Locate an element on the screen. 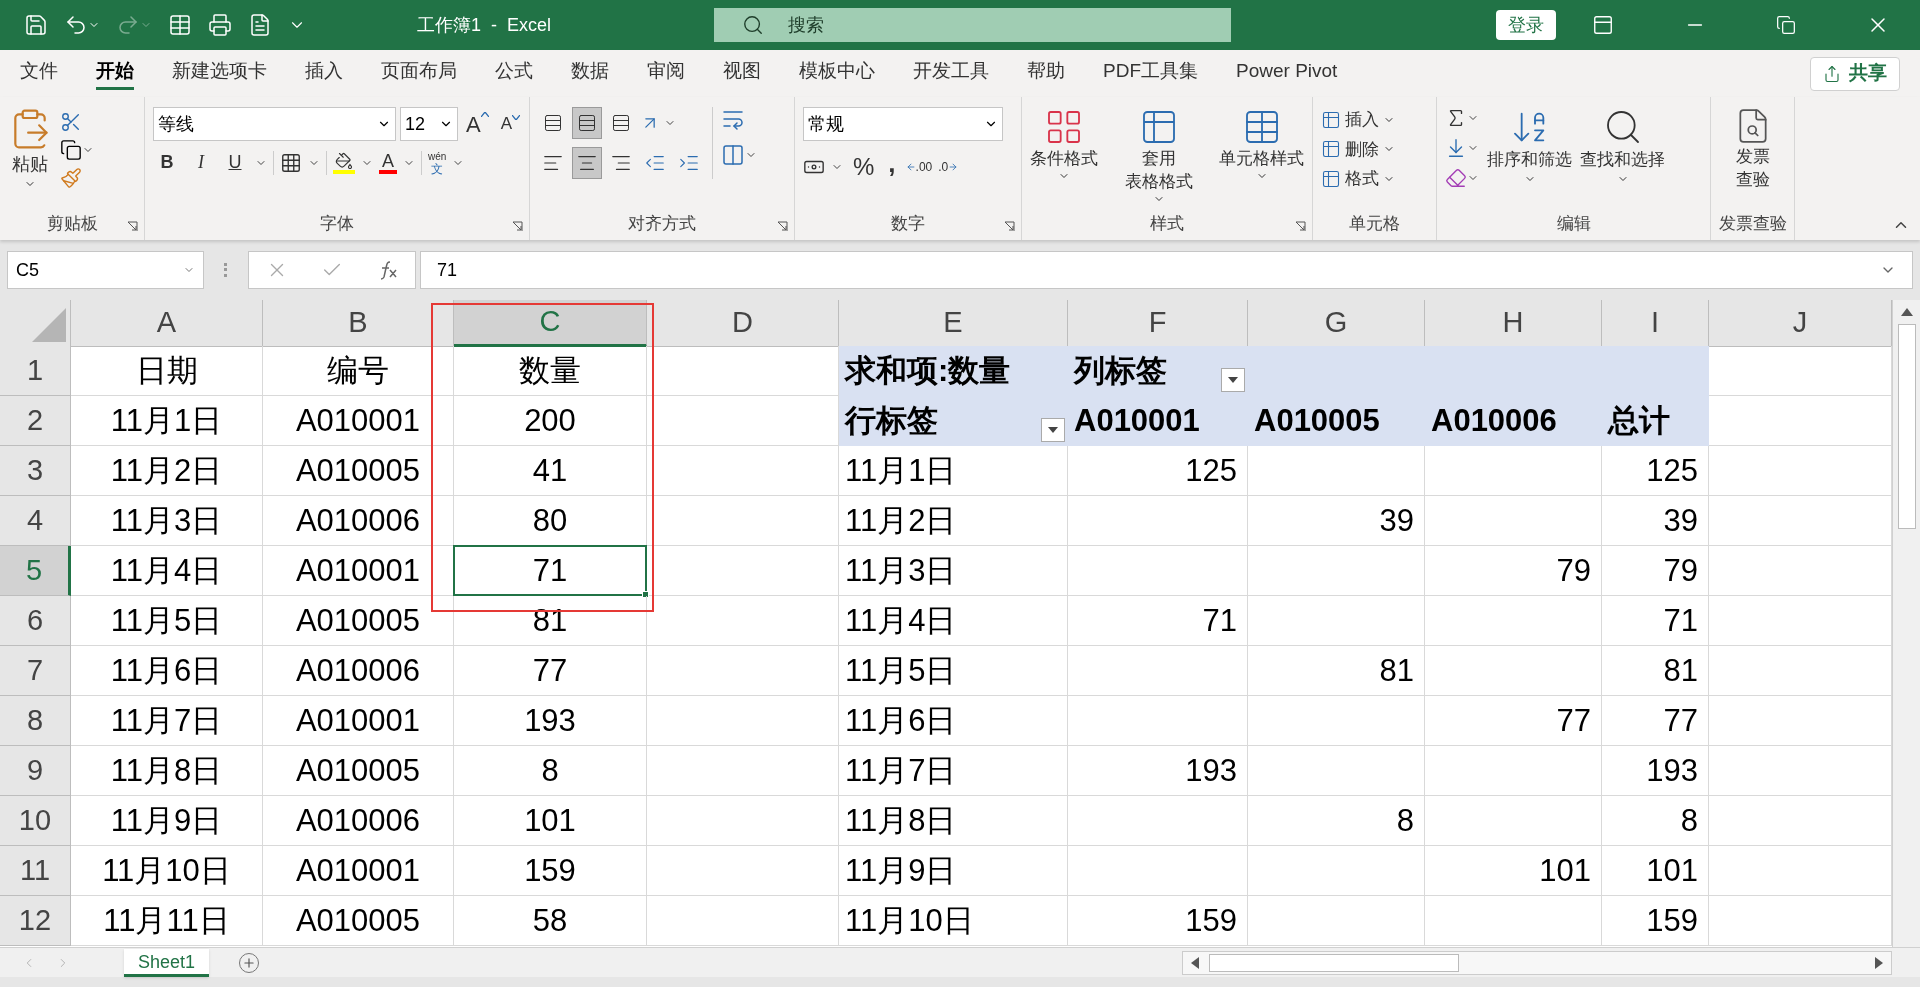 The image size is (1920, 987). ribbon-tab: 审阅 is located at coordinates (666, 73).